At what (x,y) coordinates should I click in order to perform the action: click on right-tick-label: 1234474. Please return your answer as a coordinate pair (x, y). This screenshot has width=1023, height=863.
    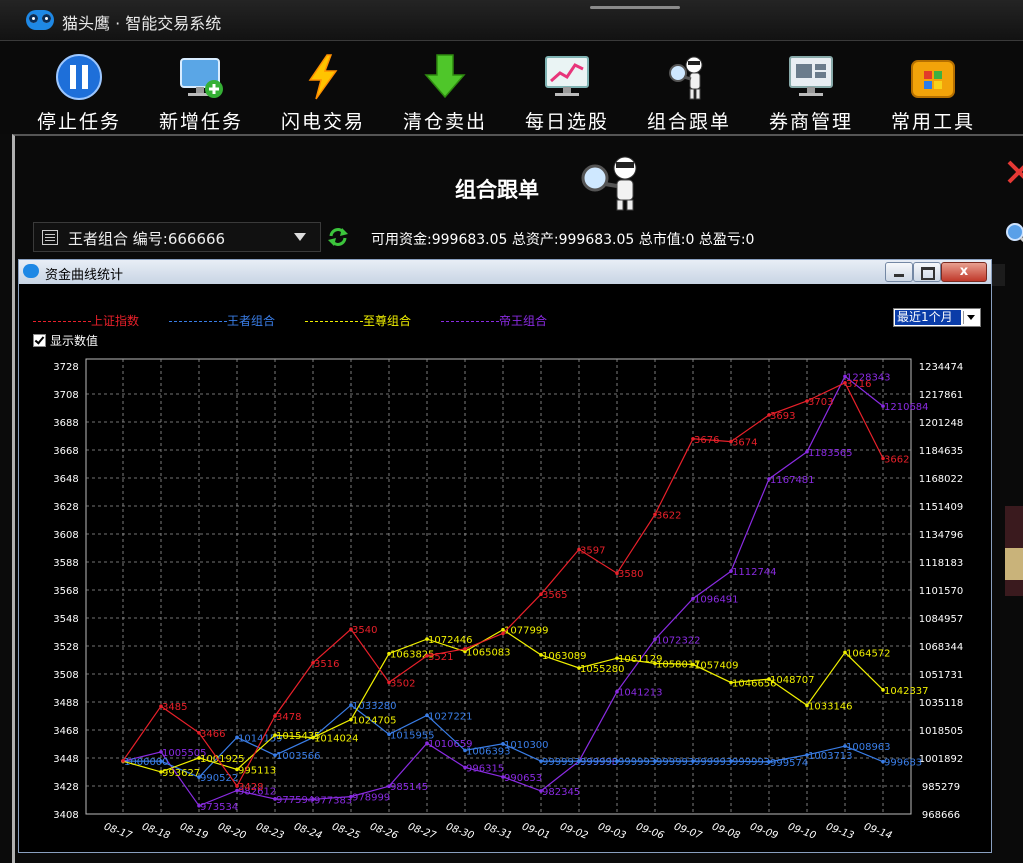
    Looking at the image, I should click on (941, 367).